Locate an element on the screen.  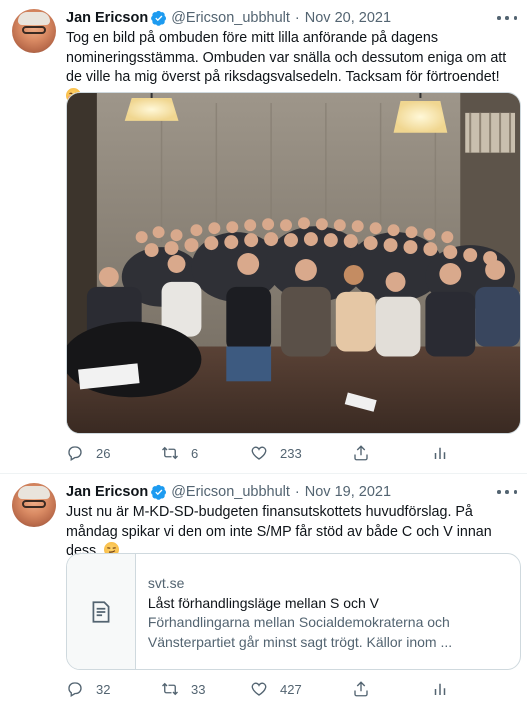
card-domain: svt.se is located at coordinates (166, 583).